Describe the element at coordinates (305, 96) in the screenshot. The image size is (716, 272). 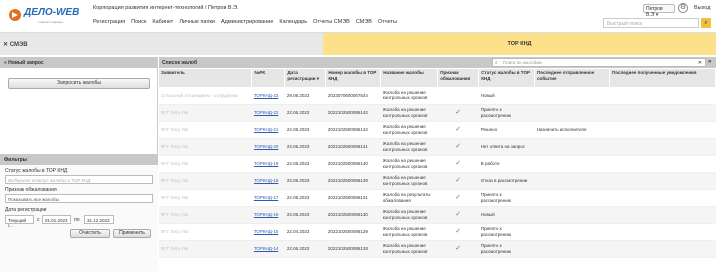
I see `cell-date: 29.06.2023` at that location.